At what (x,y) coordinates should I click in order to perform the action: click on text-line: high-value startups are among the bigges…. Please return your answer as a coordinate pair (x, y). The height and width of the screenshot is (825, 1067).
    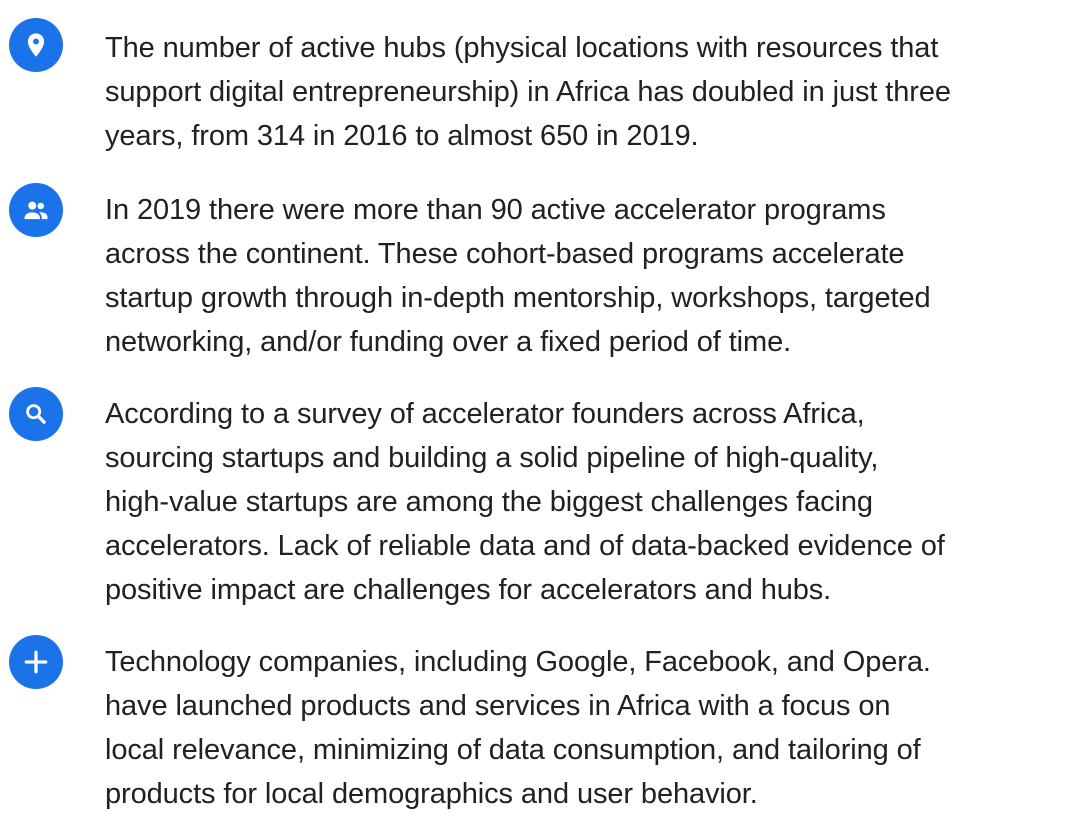
    Looking at the image, I should click on (489, 502).